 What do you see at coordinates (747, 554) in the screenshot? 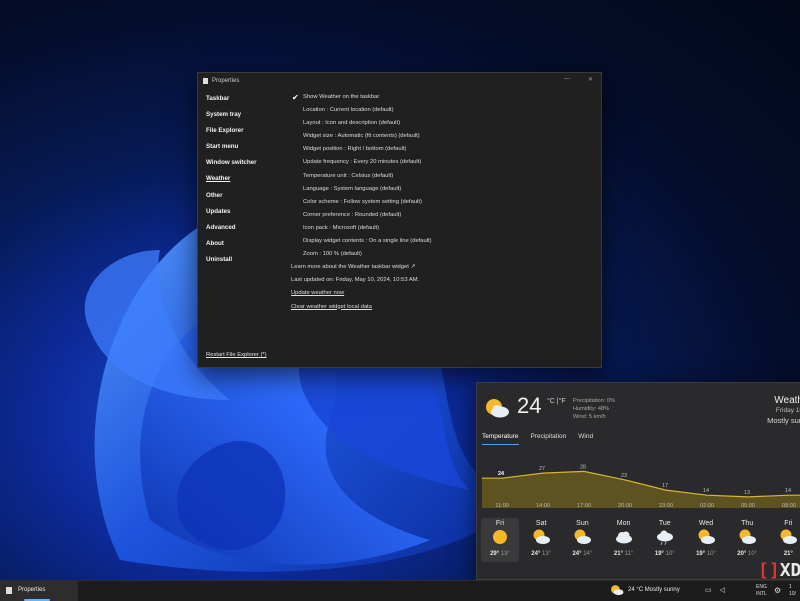
I see `day-temperatures: 20° 10°` at bounding box center [747, 554].